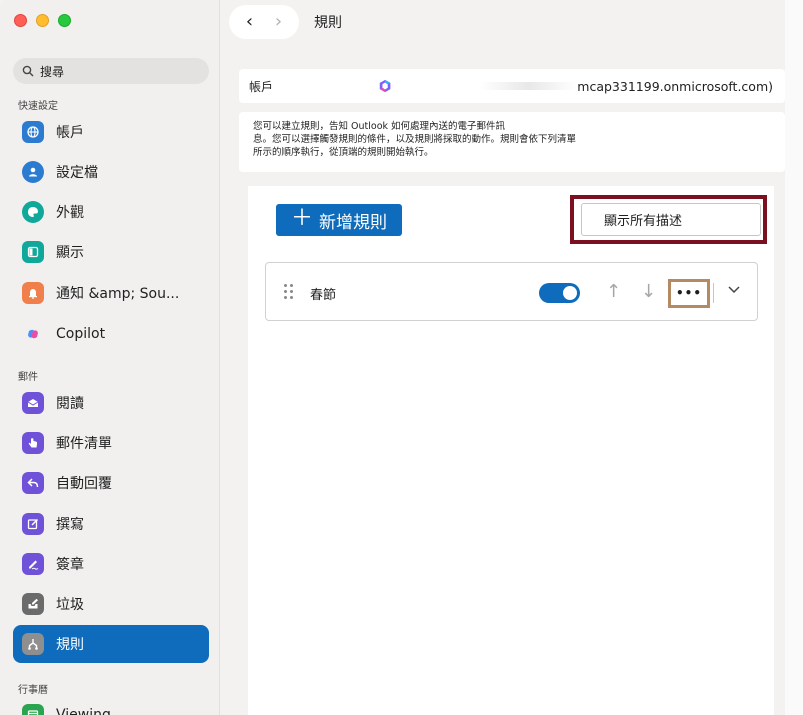 This screenshot has width=803, height=715. What do you see at coordinates (20, 20) in the screenshot?
I see `close-window-button` at bounding box center [20, 20].